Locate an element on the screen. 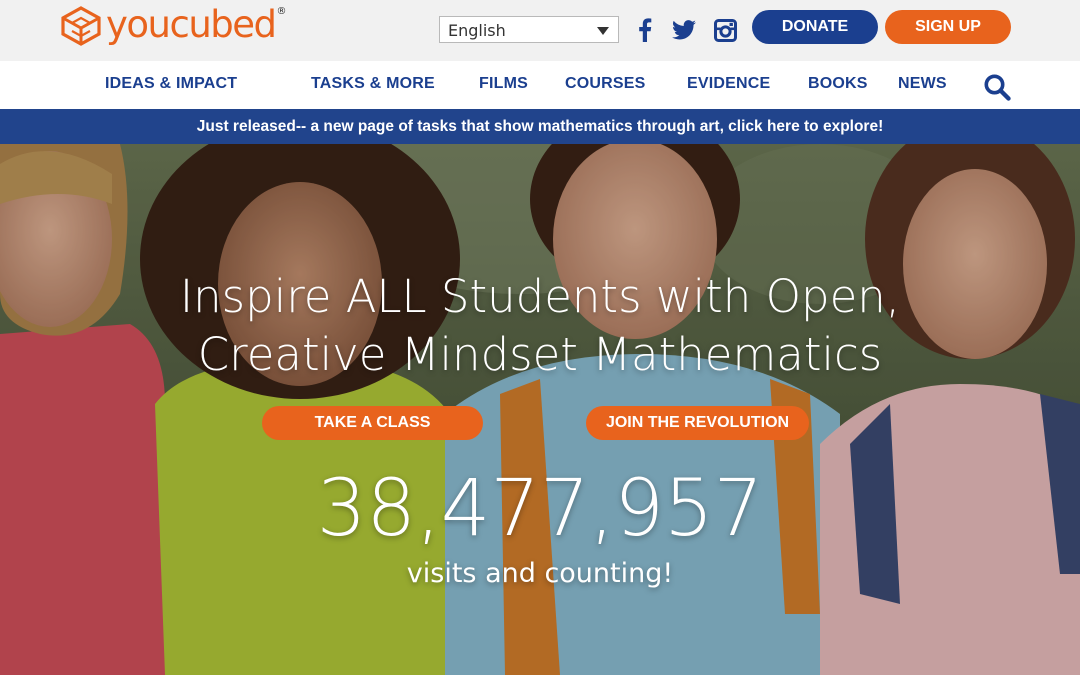  nav-item-tasks-more: TASKS & MORE is located at coordinates (373, 84).